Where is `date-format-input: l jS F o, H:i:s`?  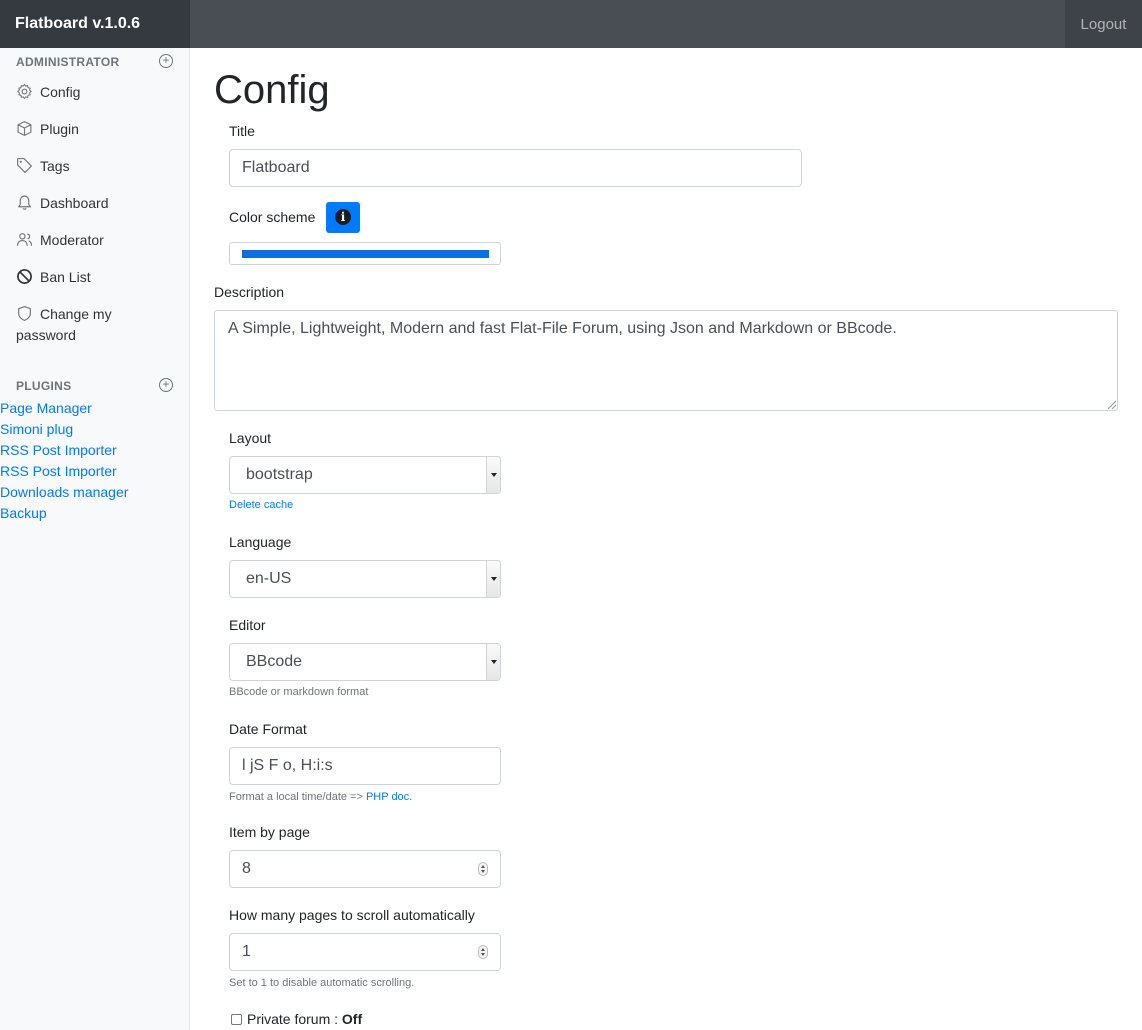 date-format-input: l jS F o, H:i:s is located at coordinates (365, 766).